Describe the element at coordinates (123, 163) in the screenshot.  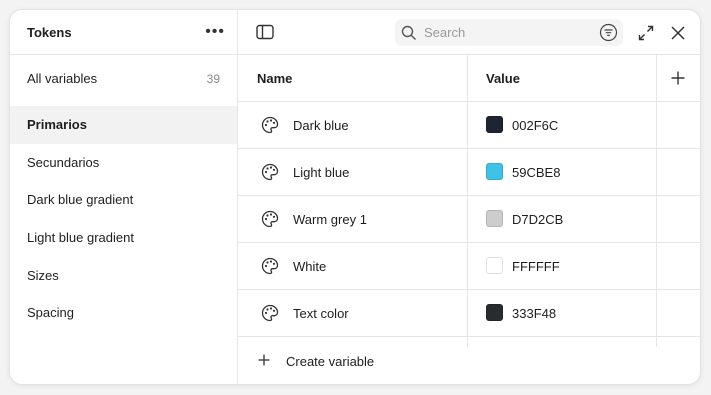
I see `collection-item-secundarios: Secundarios` at that location.